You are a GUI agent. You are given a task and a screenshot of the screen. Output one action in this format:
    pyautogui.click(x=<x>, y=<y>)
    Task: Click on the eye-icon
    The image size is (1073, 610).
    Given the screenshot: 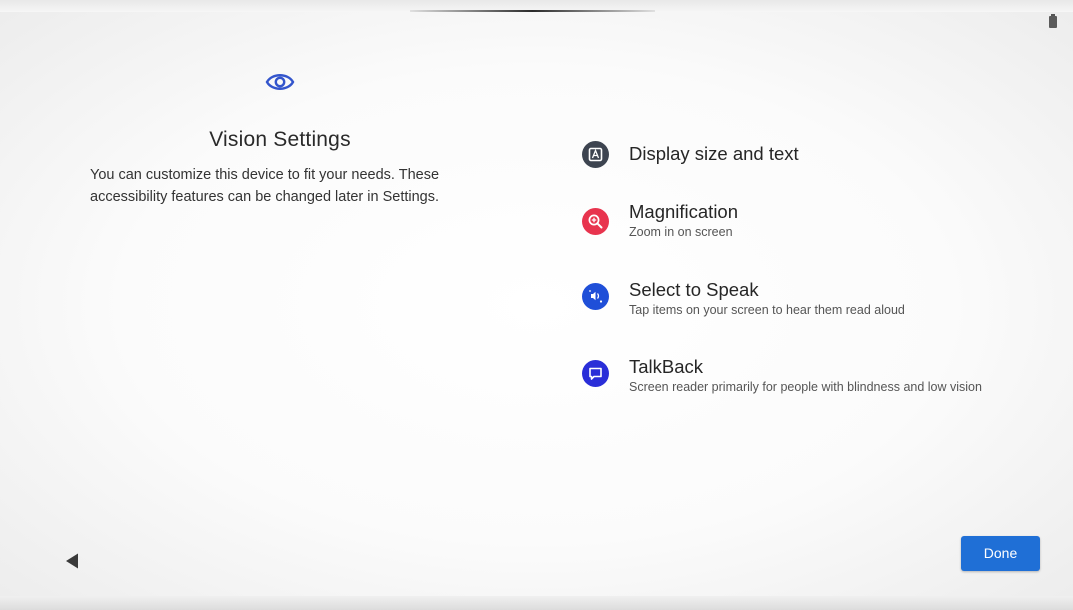 What is the action you would take?
    pyautogui.click(x=280, y=82)
    